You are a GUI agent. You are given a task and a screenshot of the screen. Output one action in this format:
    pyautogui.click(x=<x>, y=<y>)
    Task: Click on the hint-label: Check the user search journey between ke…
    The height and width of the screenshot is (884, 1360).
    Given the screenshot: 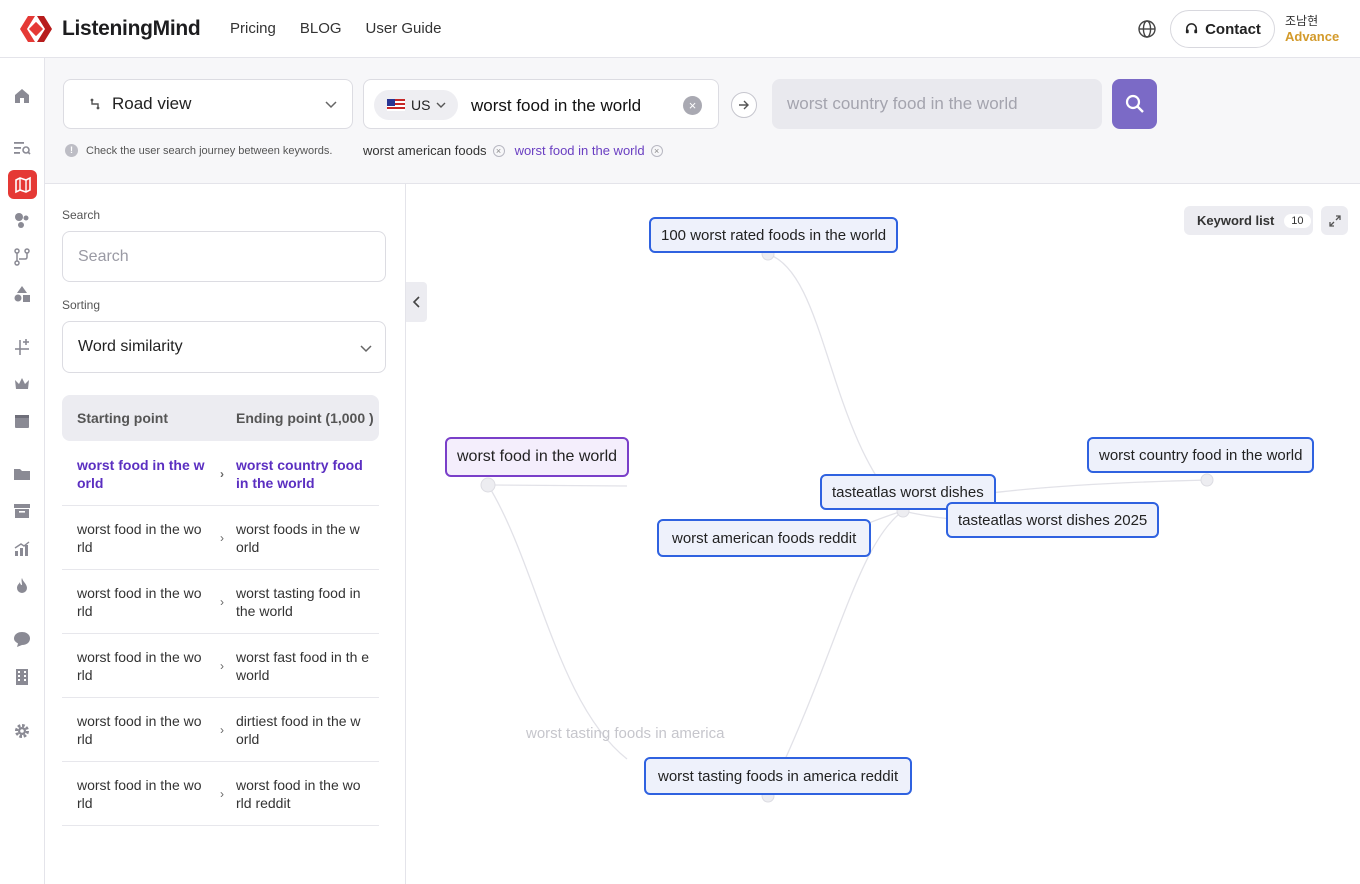 What is the action you would take?
    pyautogui.click(x=209, y=150)
    